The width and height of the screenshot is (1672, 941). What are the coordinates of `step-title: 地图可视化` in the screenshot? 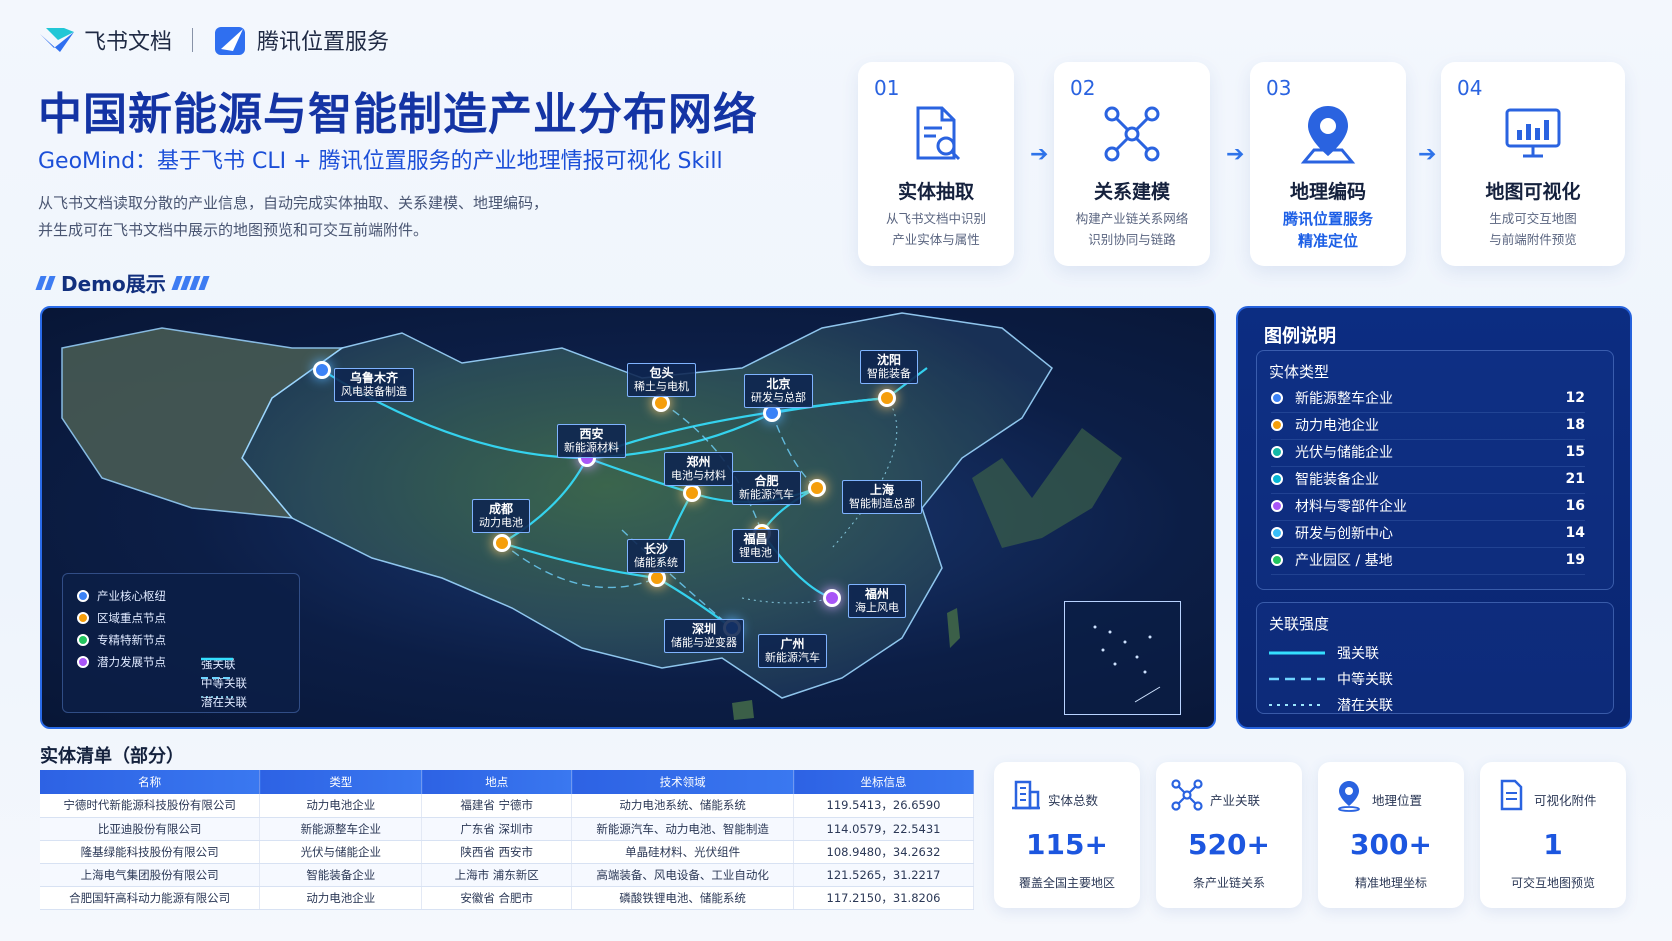 It's located at (1533, 192).